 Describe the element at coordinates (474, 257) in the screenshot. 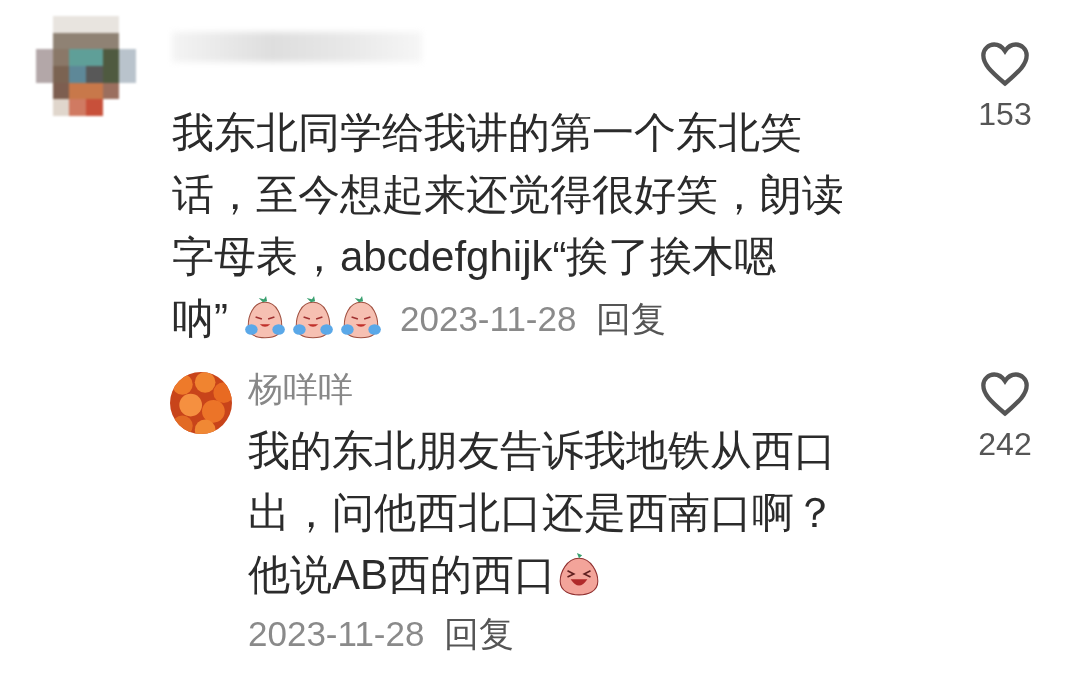

I see `comment-text-line: 字母表，abcdefghijk“挨了挨木嗯` at that location.